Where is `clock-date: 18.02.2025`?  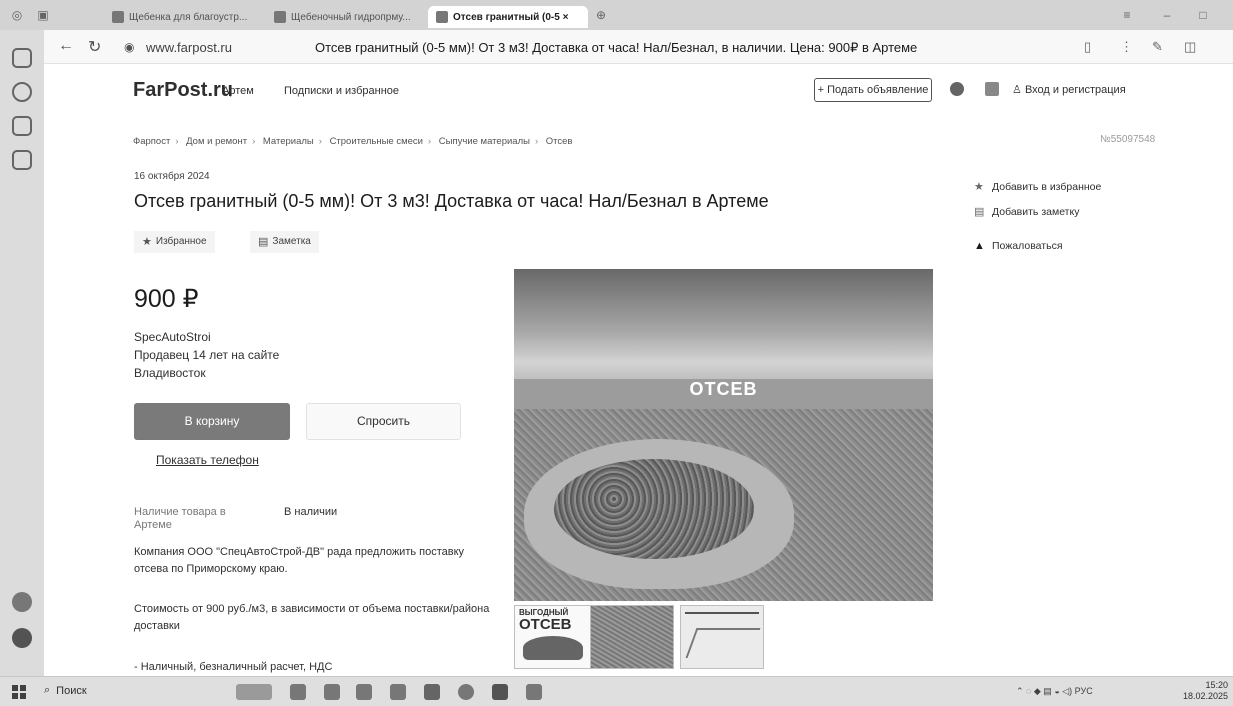
clock-date: 18.02.2025 is located at coordinates (1206, 696).